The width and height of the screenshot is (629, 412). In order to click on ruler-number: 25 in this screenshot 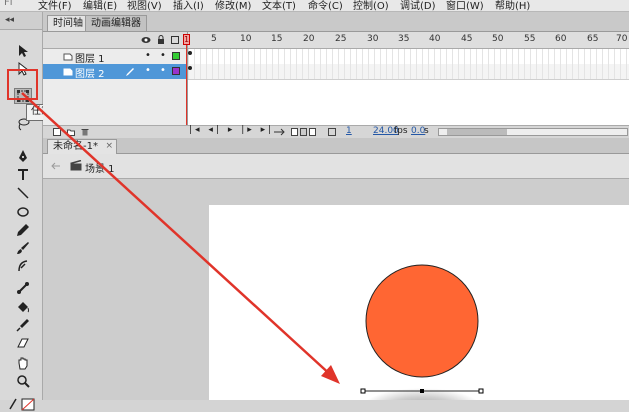, I will do `click(341, 39)`.